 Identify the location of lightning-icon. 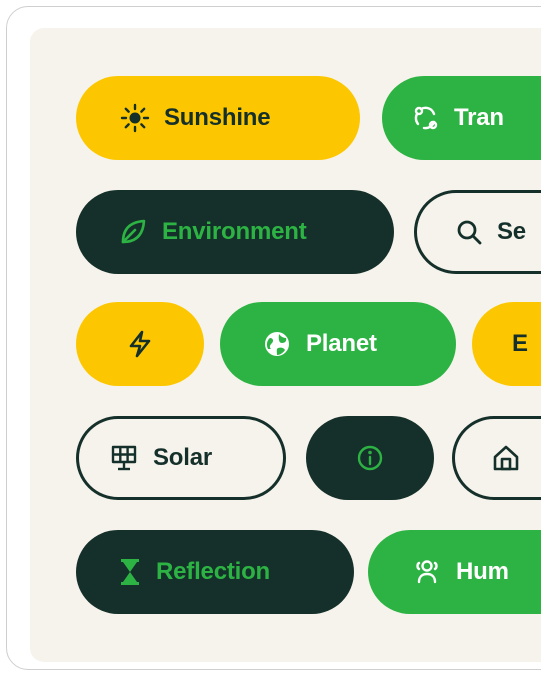
(140, 344).